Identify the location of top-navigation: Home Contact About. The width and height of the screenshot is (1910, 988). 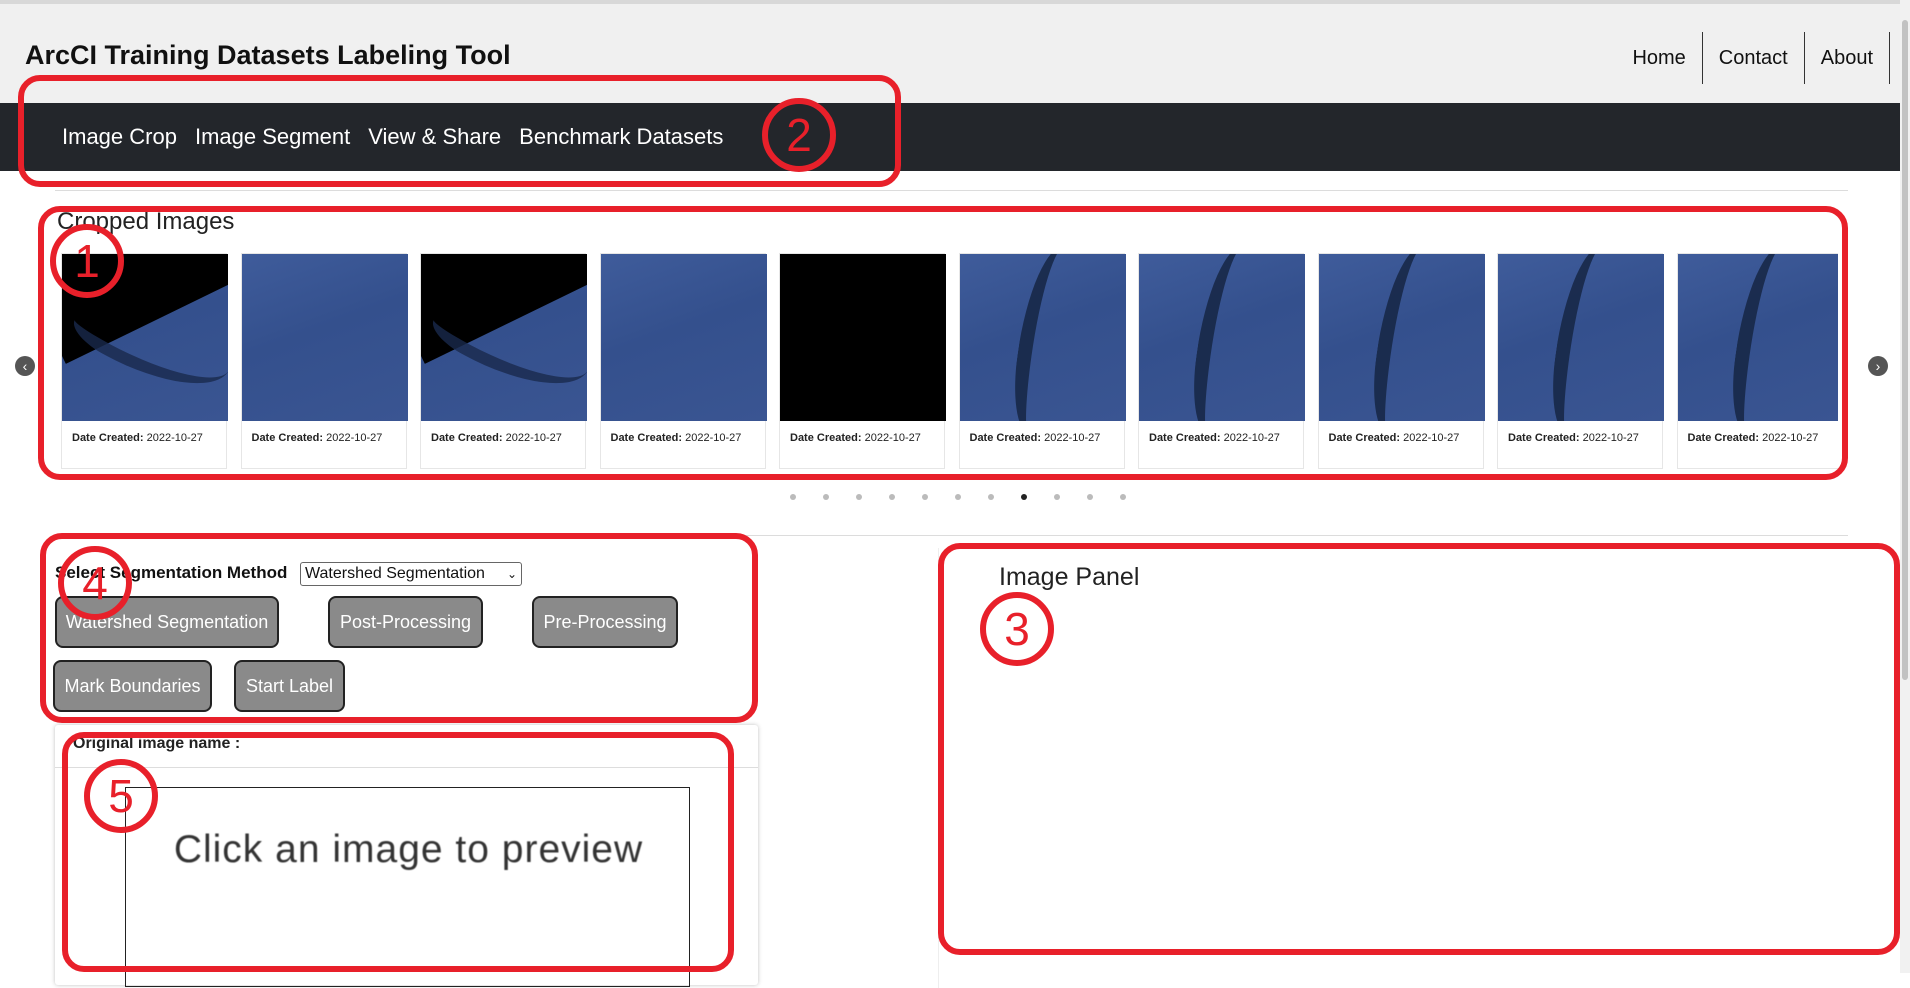
(1753, 58).